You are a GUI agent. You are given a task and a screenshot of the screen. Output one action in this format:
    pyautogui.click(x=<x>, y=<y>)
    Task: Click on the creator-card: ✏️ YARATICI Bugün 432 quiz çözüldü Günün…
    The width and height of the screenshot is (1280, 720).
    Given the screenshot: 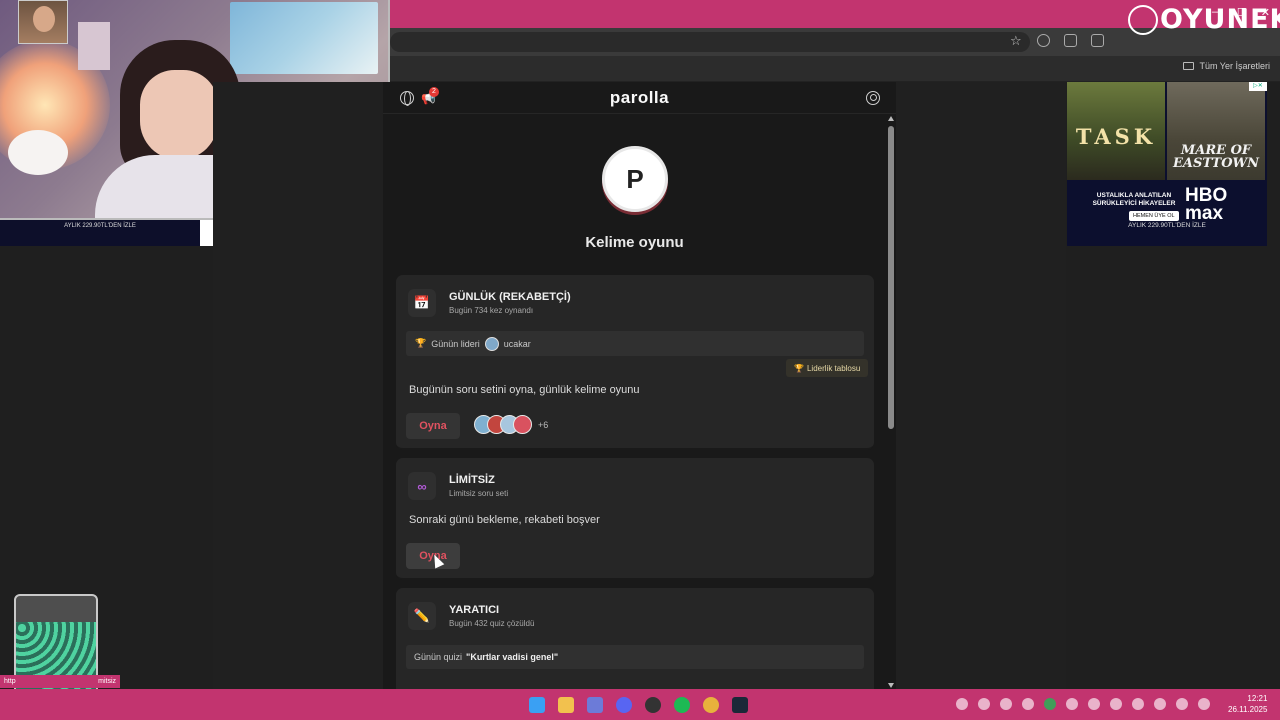 What is the action you would take?
    pyautogui.click(x=635, y=638)
    